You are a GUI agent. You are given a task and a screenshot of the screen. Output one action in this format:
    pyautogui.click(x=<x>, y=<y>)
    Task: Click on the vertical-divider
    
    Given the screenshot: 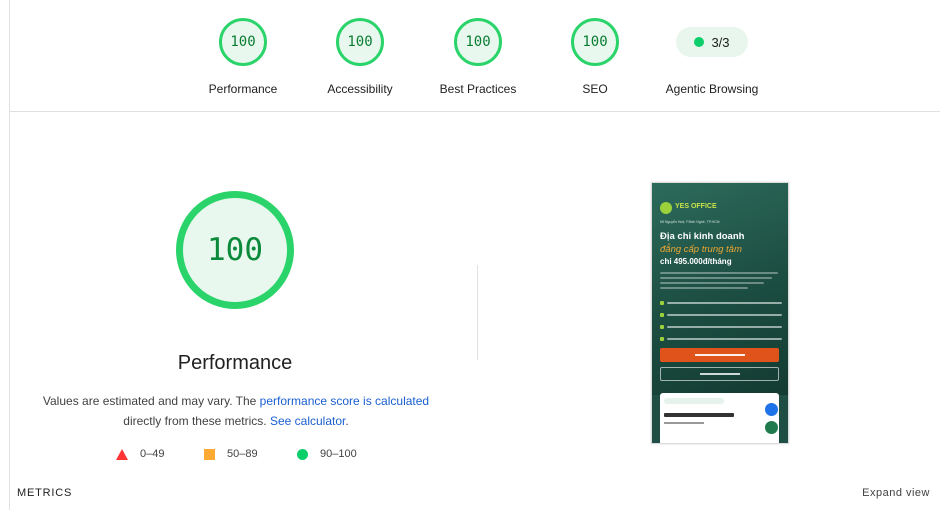 What is the action you would take?
    pyautogui.click(x=477, y=312)
    